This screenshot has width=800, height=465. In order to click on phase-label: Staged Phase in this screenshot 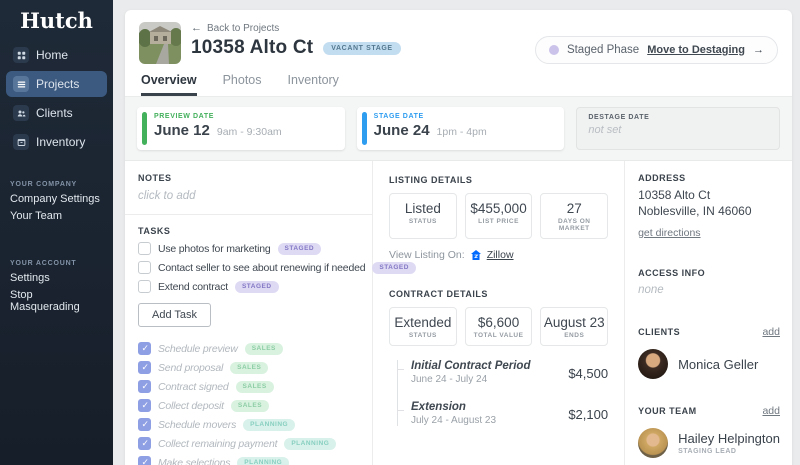, I will do `click(603, 50)`.